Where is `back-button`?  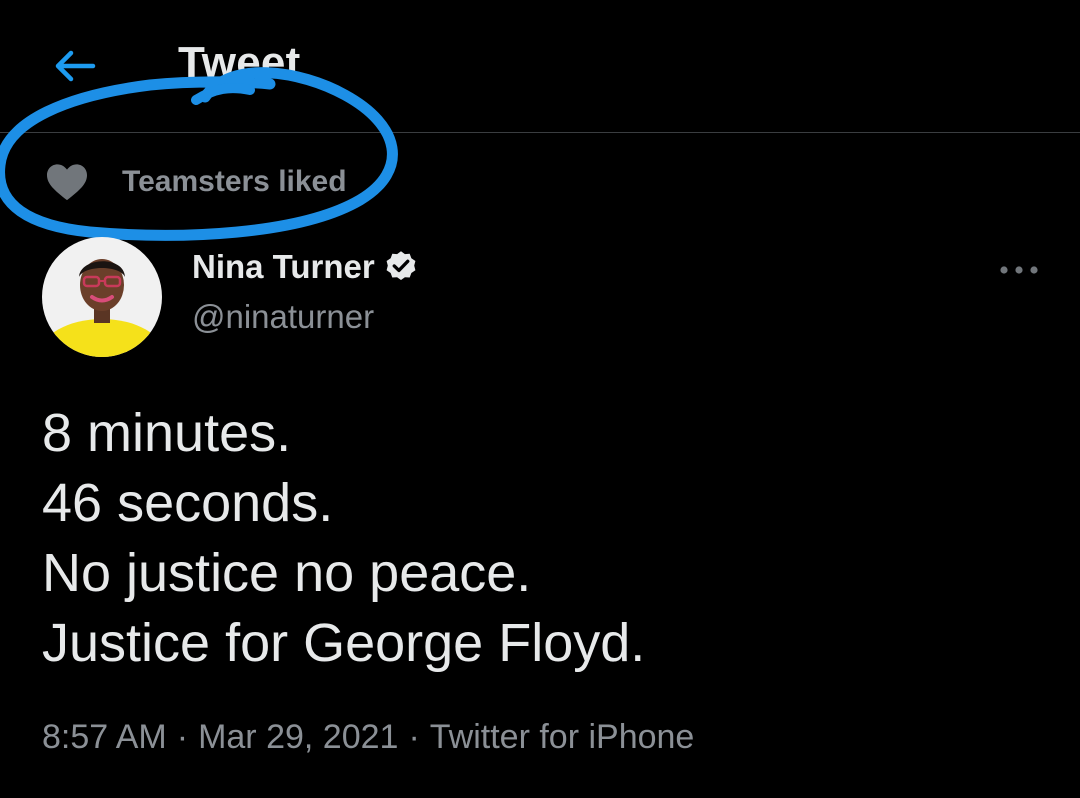 back-button is located at coordinates (75, 66).